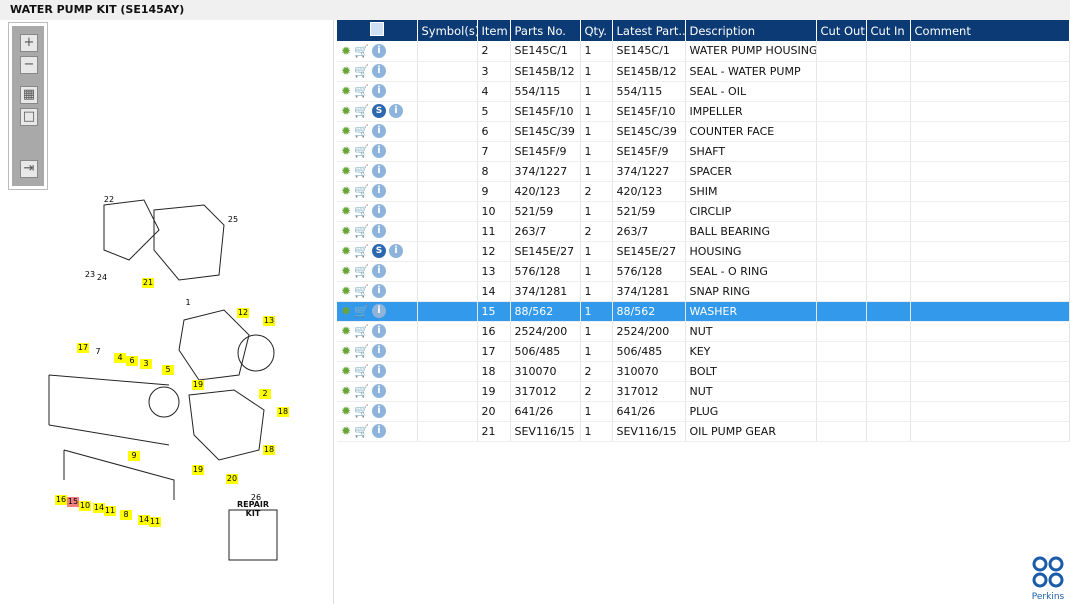 This screenshot has height=604, width=1070. Describe the element at coordinates (703, 211) in the screenshot. I see `table-row: ✹ 🛒 i 10 521/59 1 521/59 CIRCLIP` at that location.